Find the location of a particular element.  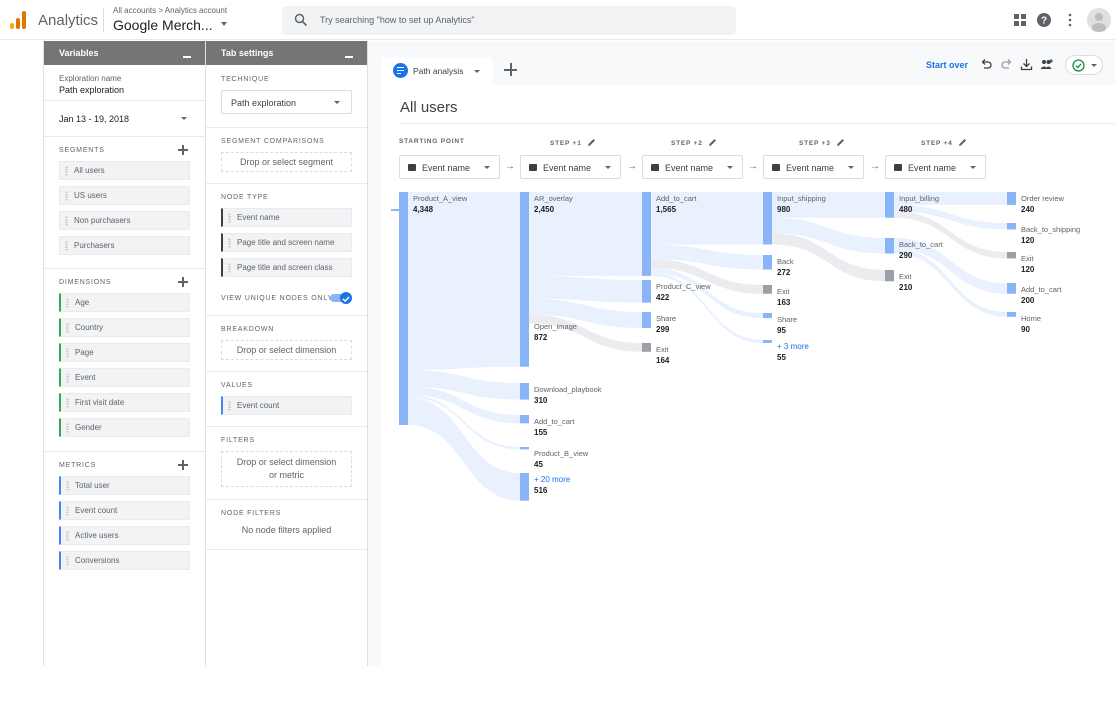

exit-node: Exit 210 is located at coordinates (899, 281).